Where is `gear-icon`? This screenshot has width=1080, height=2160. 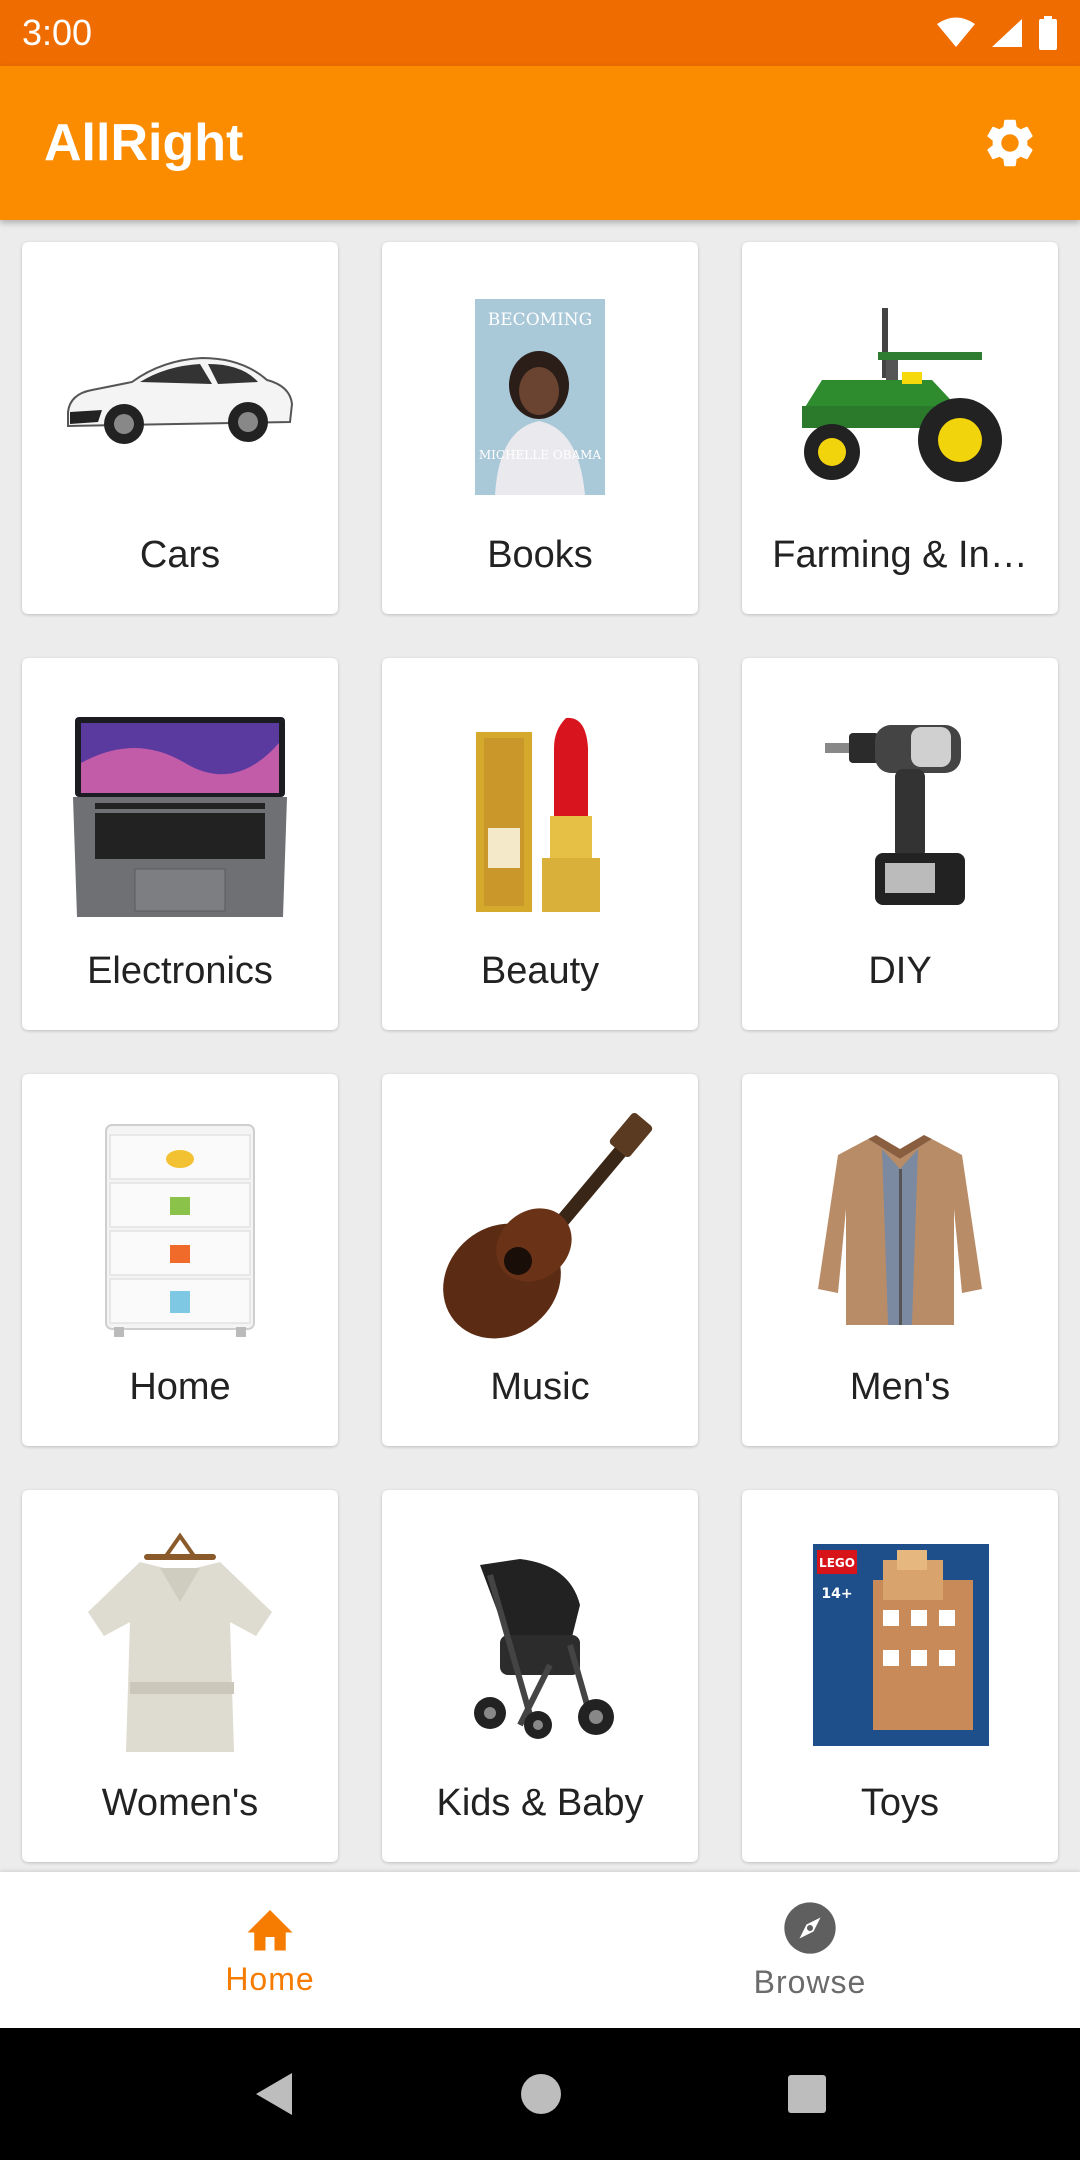 gear-icon is located at coordinates (1010, 143).